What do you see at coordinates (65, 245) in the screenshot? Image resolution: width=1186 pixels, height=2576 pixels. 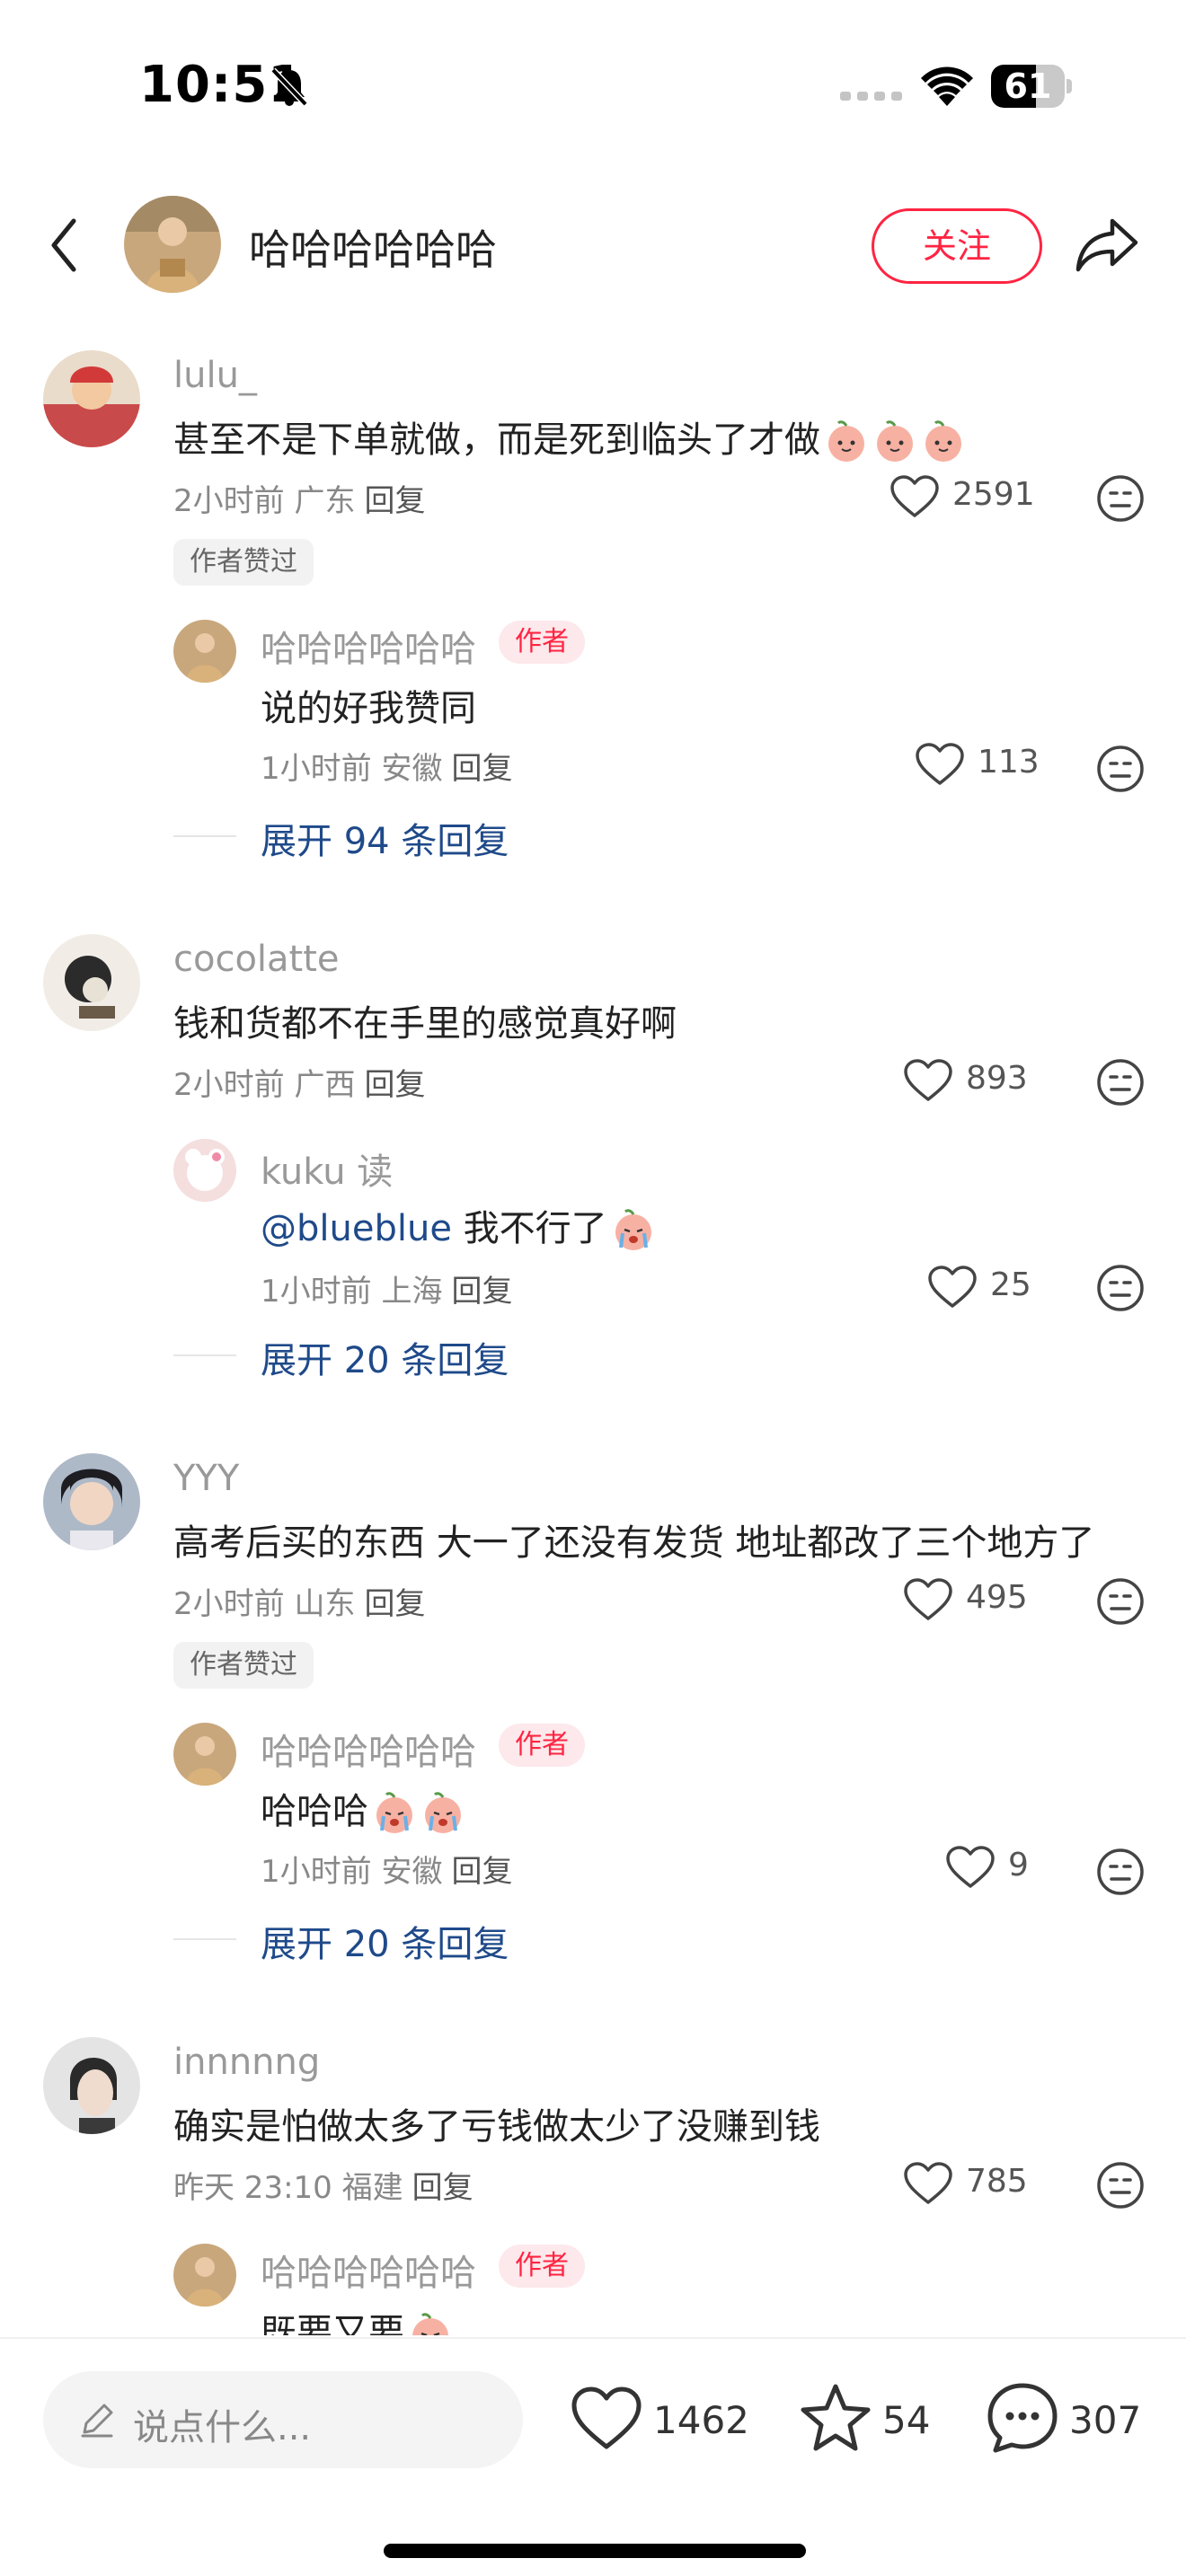 I see `back-arrow-icon` at bounding box center [65, 245].